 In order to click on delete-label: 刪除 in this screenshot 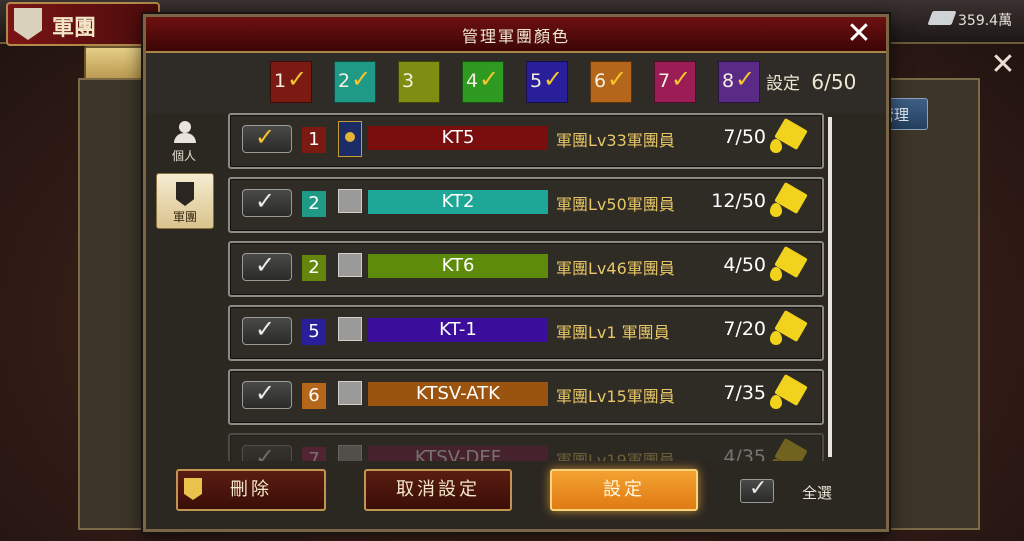, I will do `click(251, 489)`.